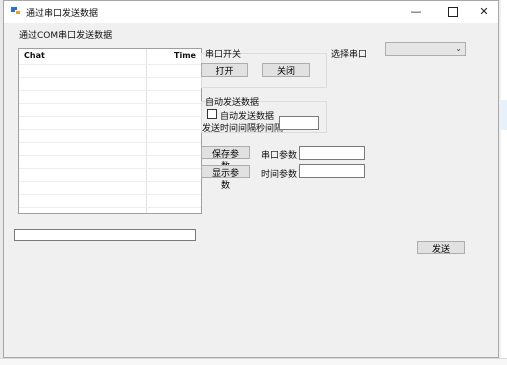 The width and height of the screenshot is (507, 365). I want to click on group-label-auto-send: 自动发送数据, so click(232, 103).